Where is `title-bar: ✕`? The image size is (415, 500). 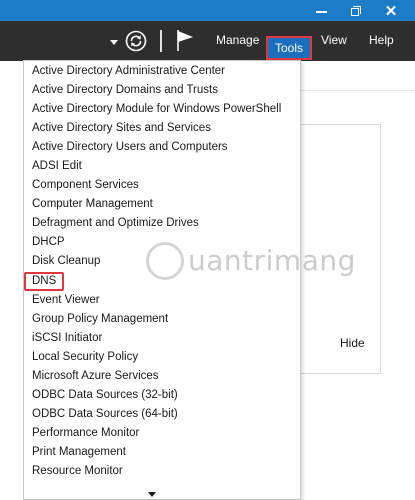 title-bar: ✕ is located at coordinates (207, 10).